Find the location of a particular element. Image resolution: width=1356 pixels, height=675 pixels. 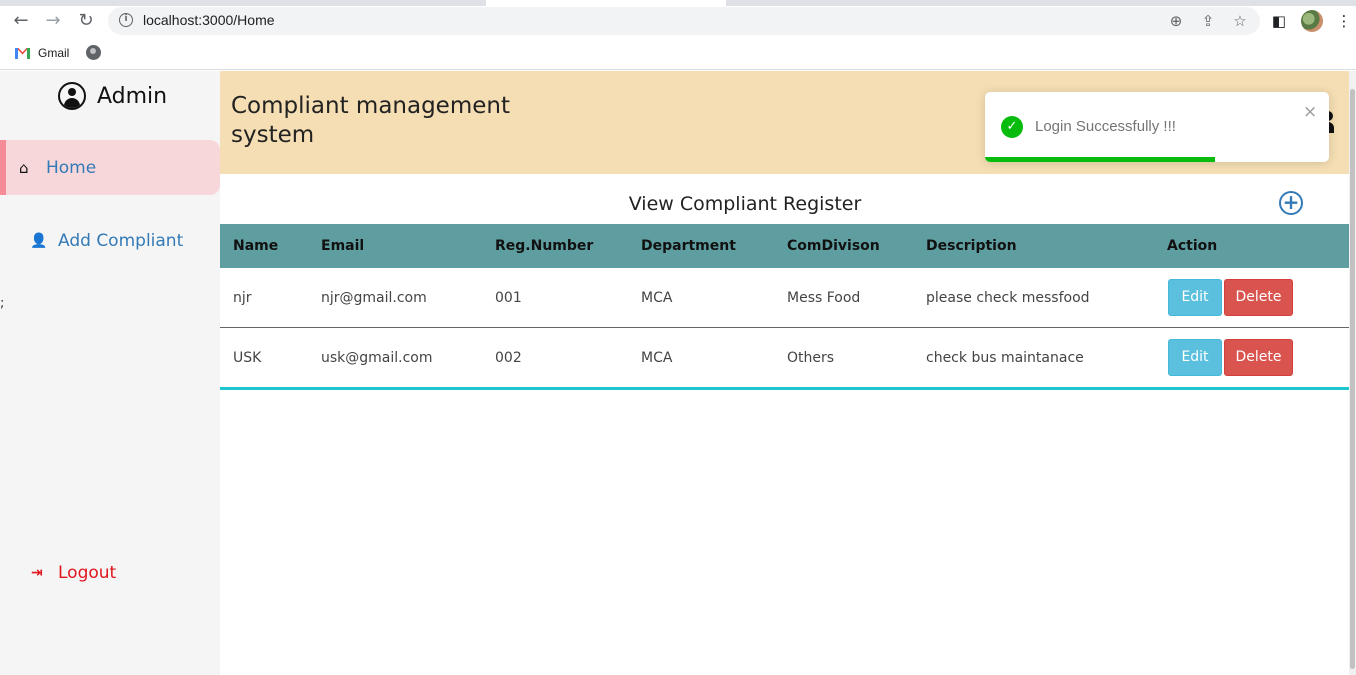

address-bar: i localhost:3000/Home ⊕ ⇪ ☆ is located at coordinates (684, 21).